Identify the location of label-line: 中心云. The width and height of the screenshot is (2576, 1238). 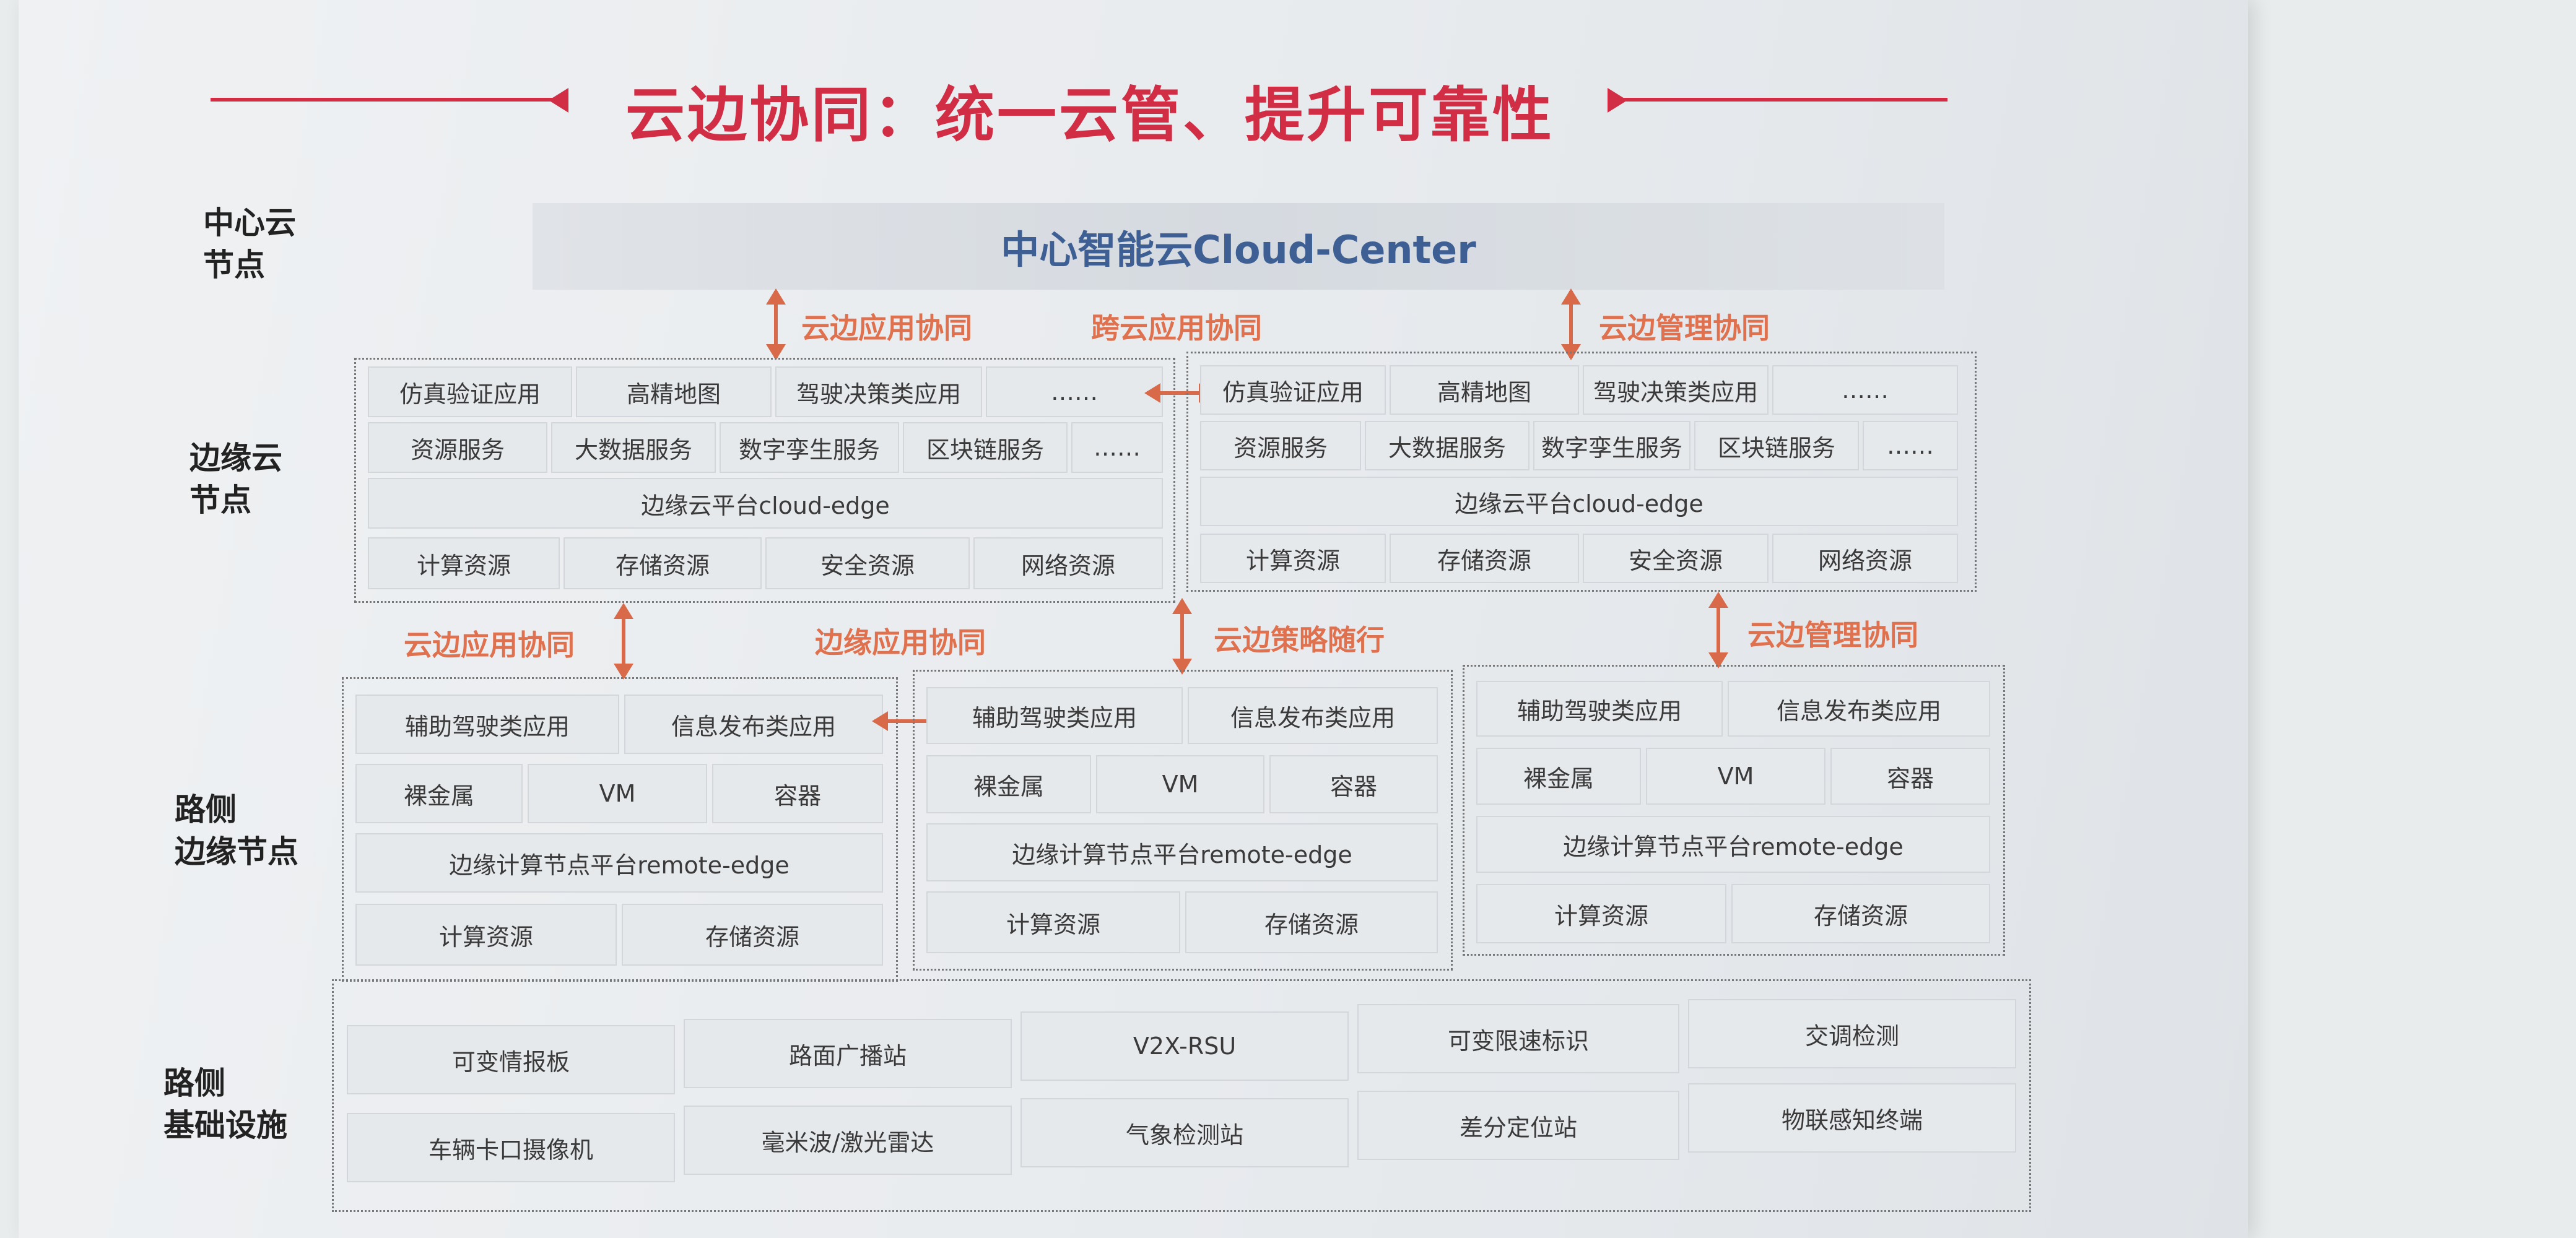
(249, 223).